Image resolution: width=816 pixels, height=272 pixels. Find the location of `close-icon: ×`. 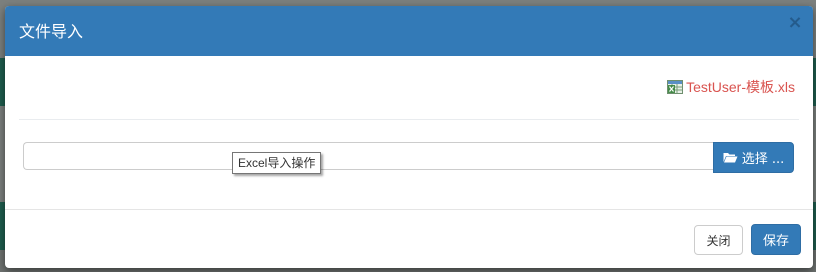

close-icon: × is located at coordinates (795, 23).